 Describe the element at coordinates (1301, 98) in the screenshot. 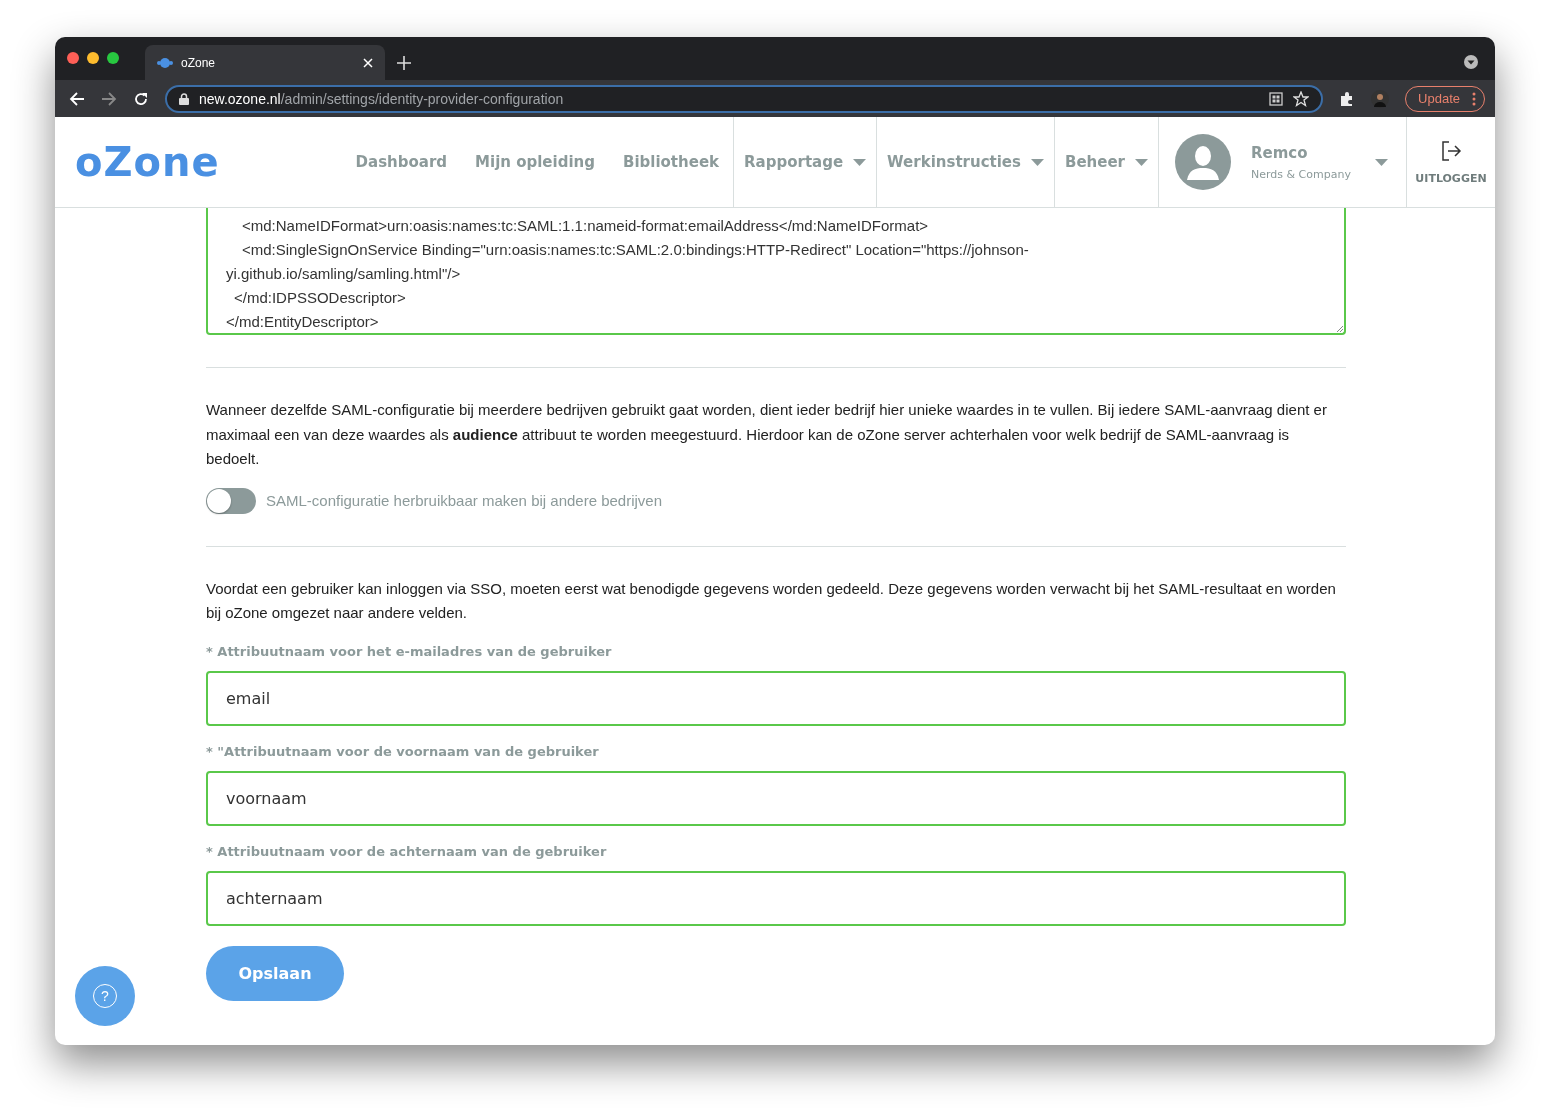

I see `star-icon` at that location.